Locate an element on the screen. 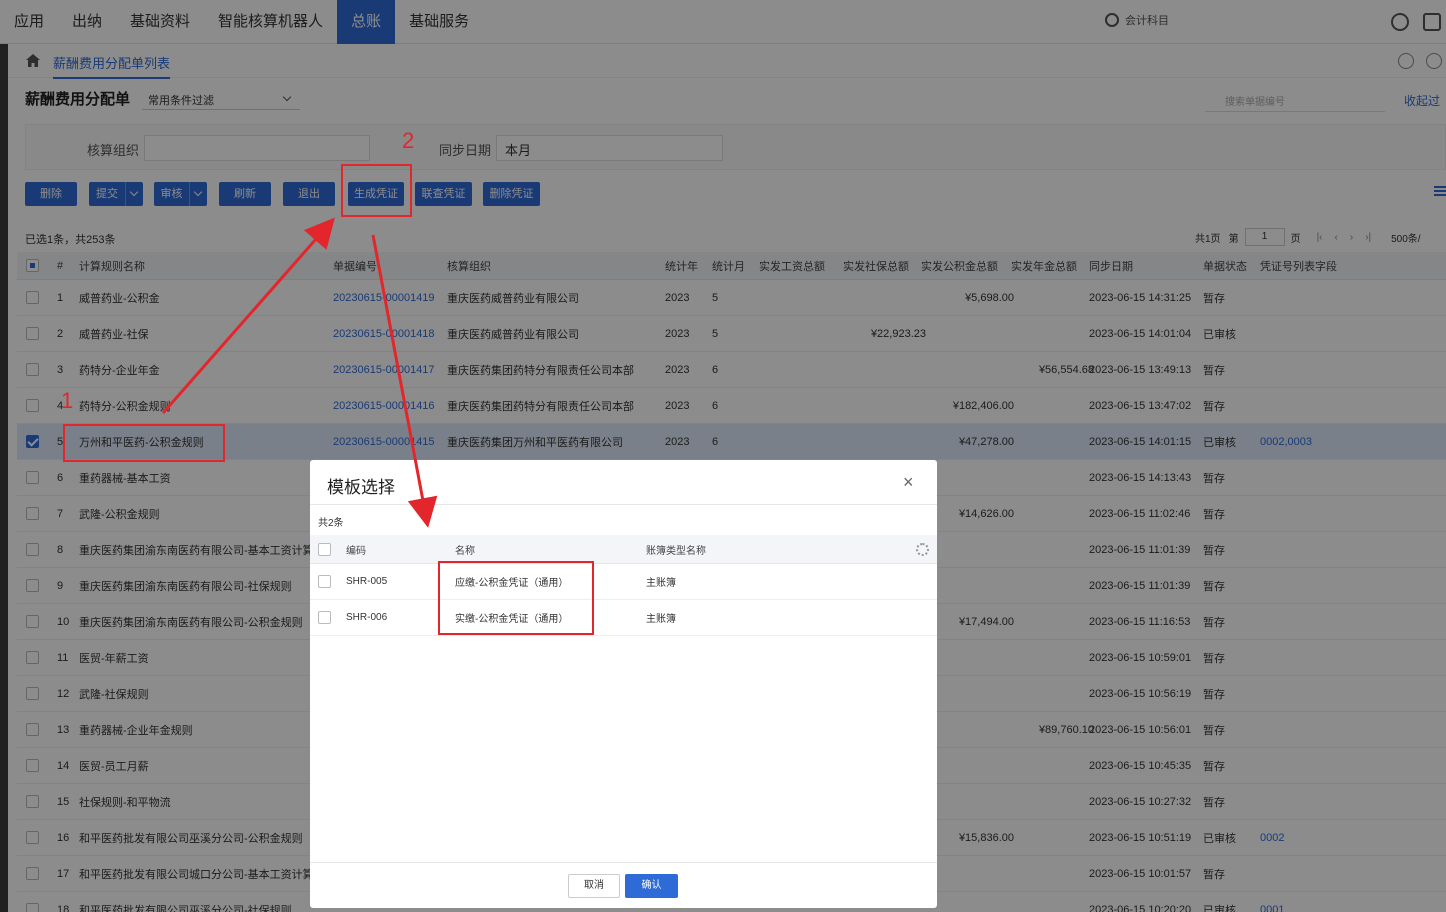  annotation-box-selected-row is located at coordinates (144, 443).